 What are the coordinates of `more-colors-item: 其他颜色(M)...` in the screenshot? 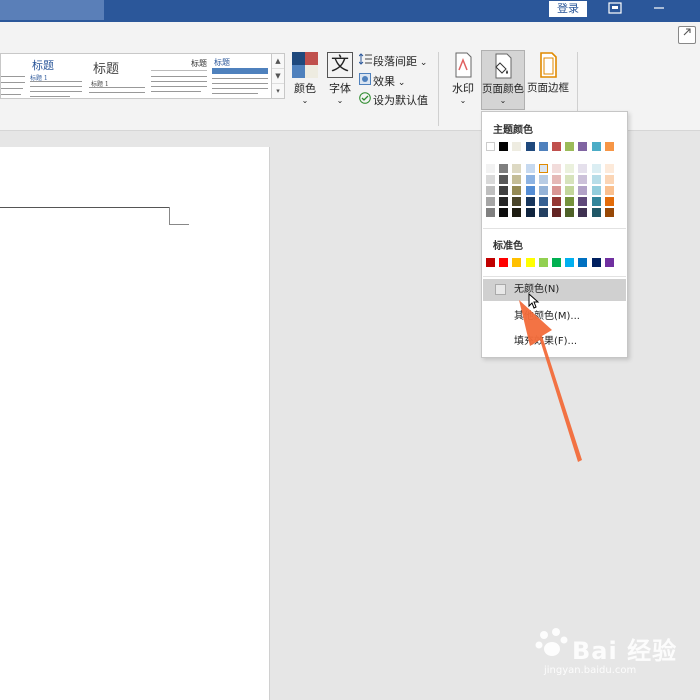 It's located at (554, 317).